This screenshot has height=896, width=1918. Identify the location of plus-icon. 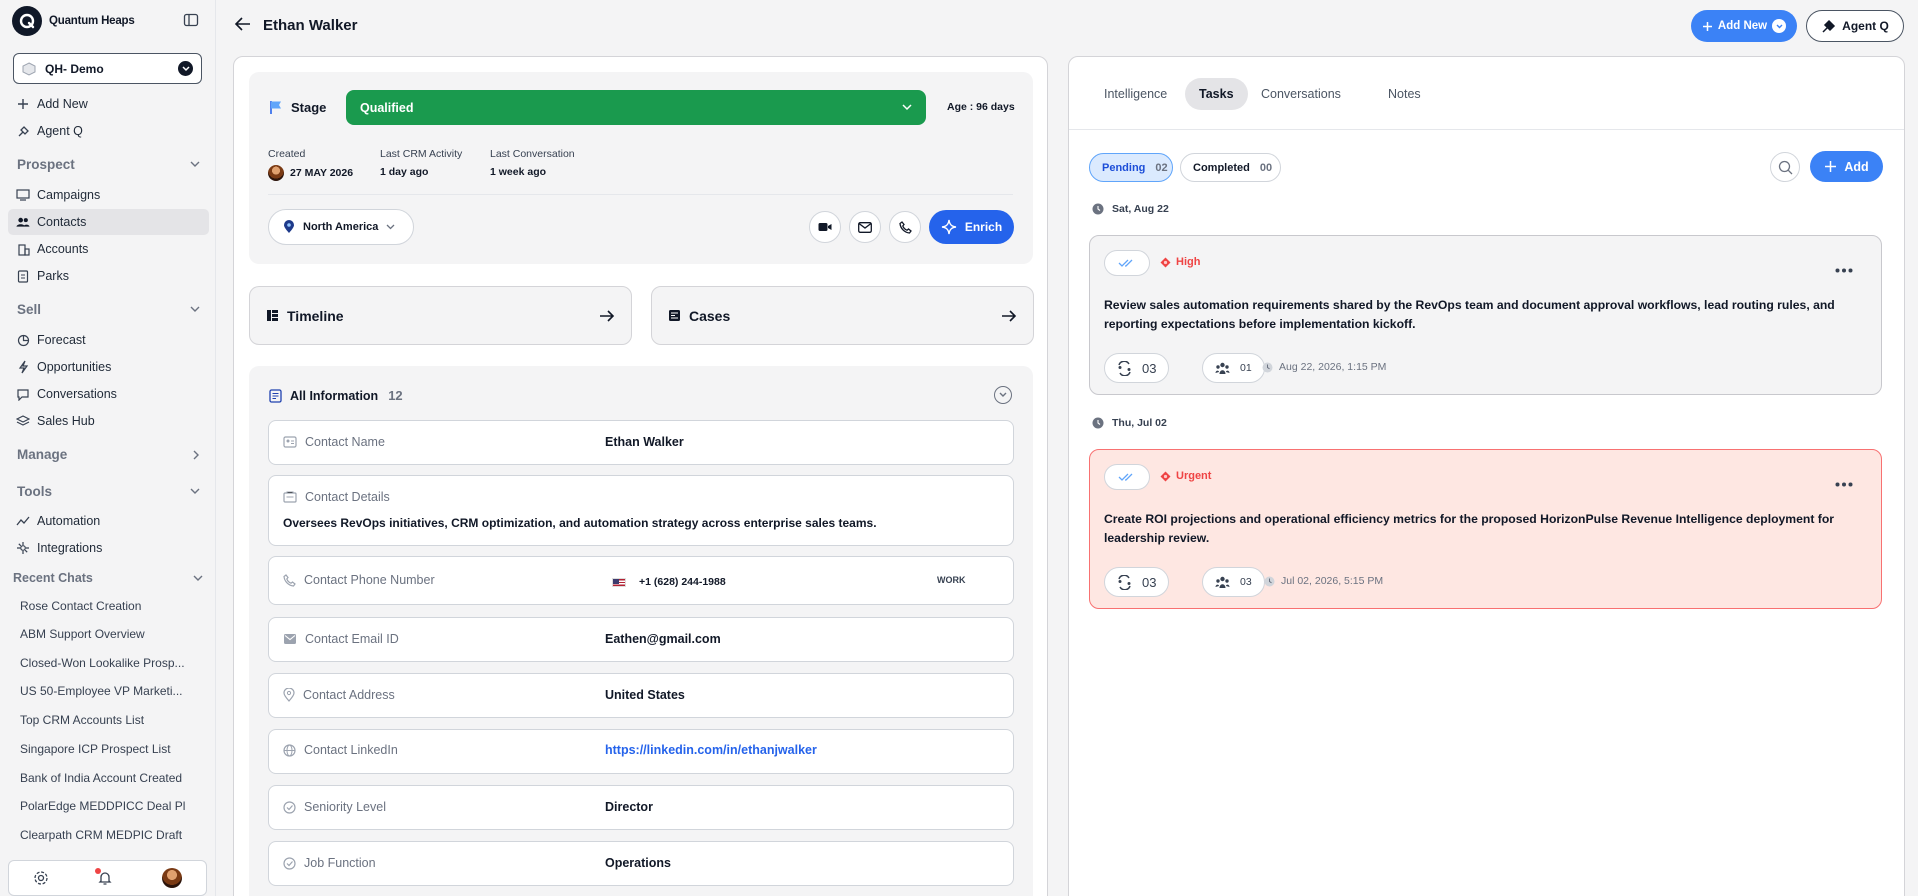
(1831, 166).